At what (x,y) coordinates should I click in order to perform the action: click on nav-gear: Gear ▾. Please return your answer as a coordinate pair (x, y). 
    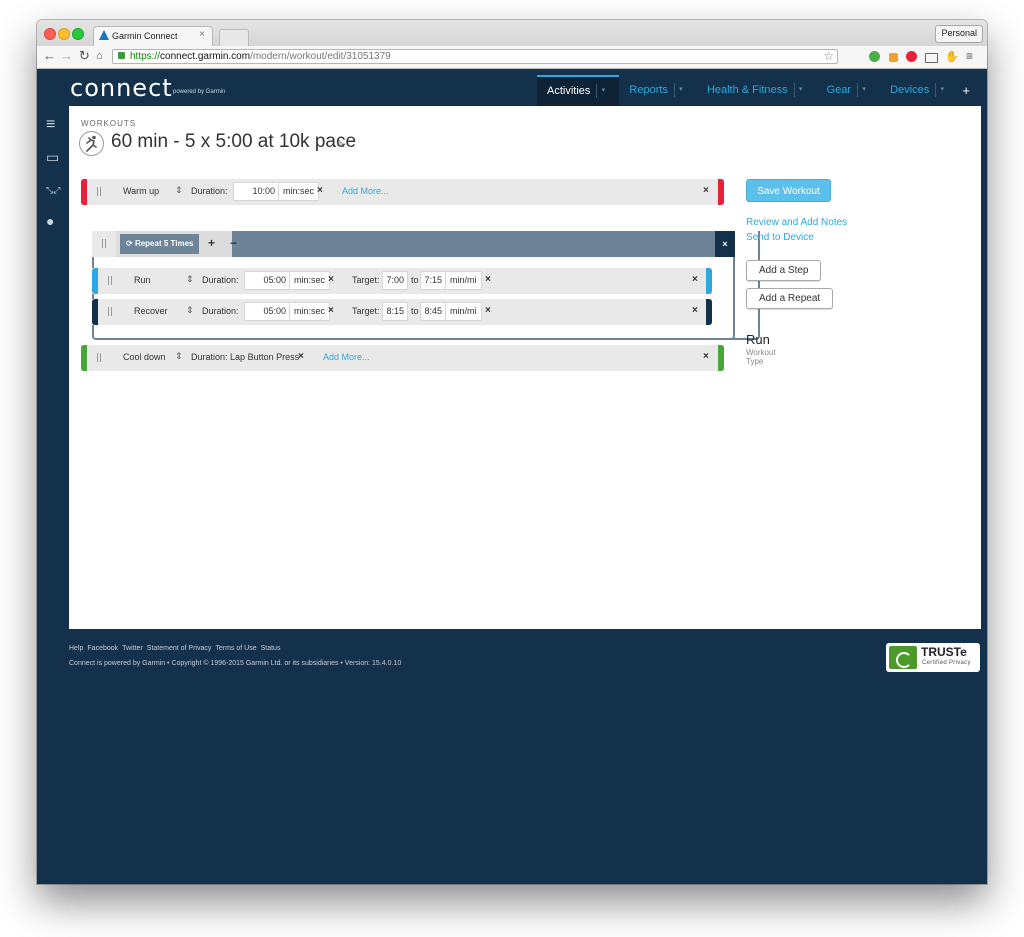
    Looking at the image, I should click on (848, 90).